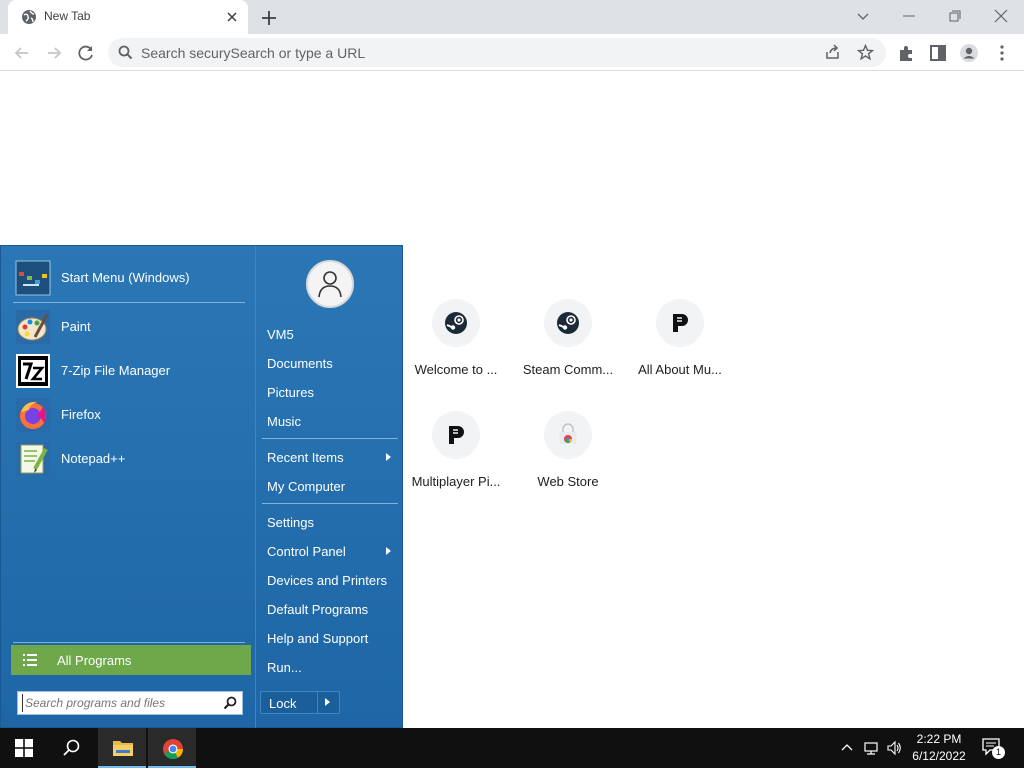 The width and height of the screenshot is (1024, 768). What do you see at coordinates (86, 53) in the screenshot?
I see `reload-icon` at bounding box center [86, 53].